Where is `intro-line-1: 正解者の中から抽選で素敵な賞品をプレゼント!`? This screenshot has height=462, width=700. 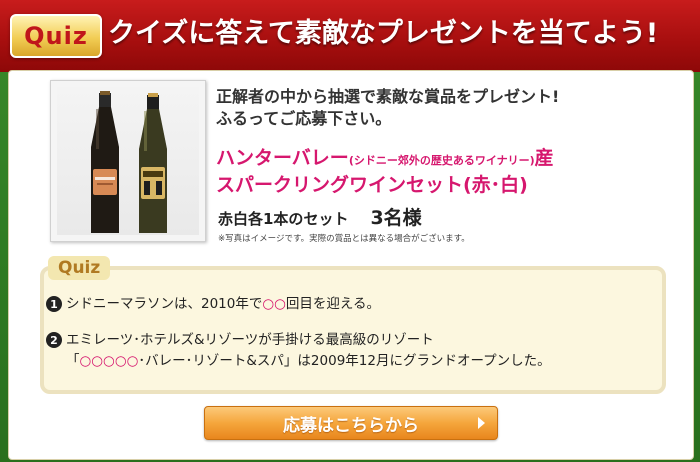 intro-line-1: 正解者の中から抽選で素敵な賞品をプレゼント! is located at coordinates (388, 96).